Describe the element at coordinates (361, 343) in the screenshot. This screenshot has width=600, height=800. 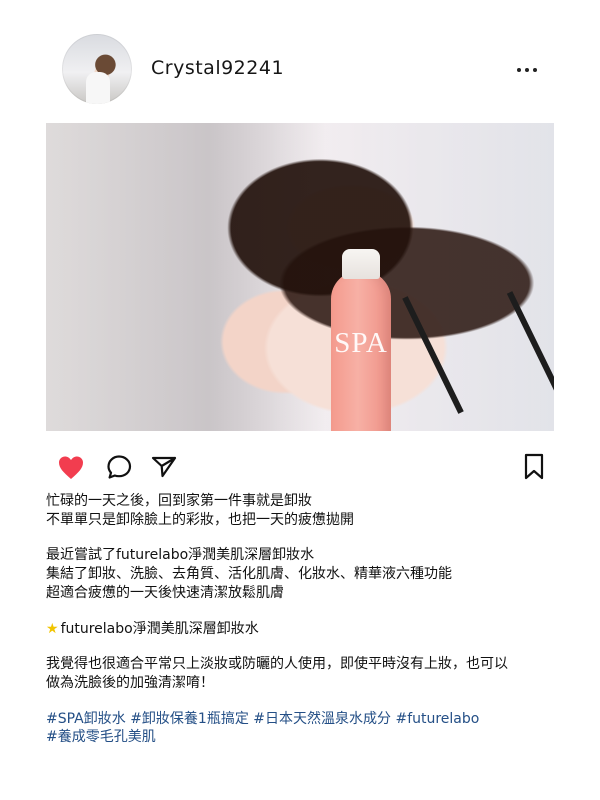
I see `bottle-brand: SPA` at that location.